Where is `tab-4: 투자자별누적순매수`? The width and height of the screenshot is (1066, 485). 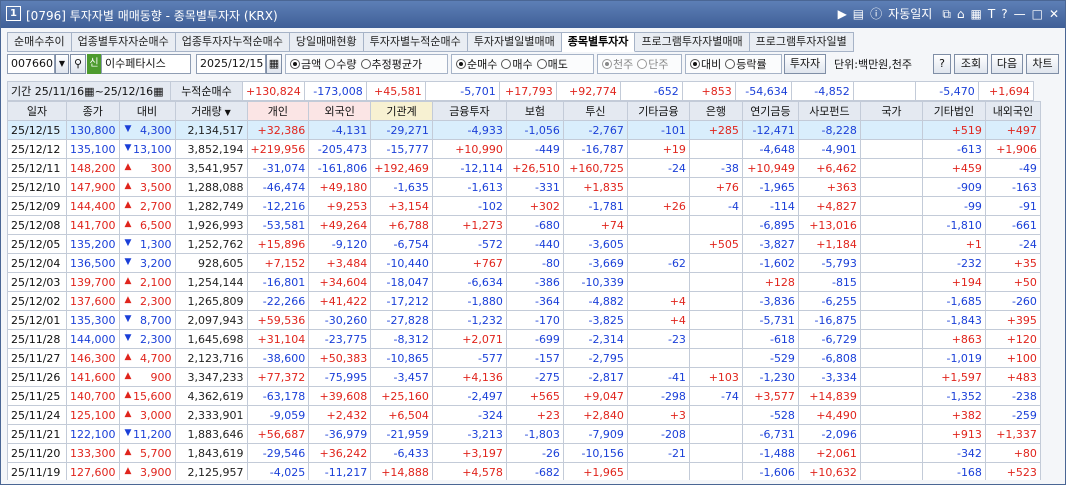
tab-4: 투자자별누적순매수 is located at coordinates (415, 42).